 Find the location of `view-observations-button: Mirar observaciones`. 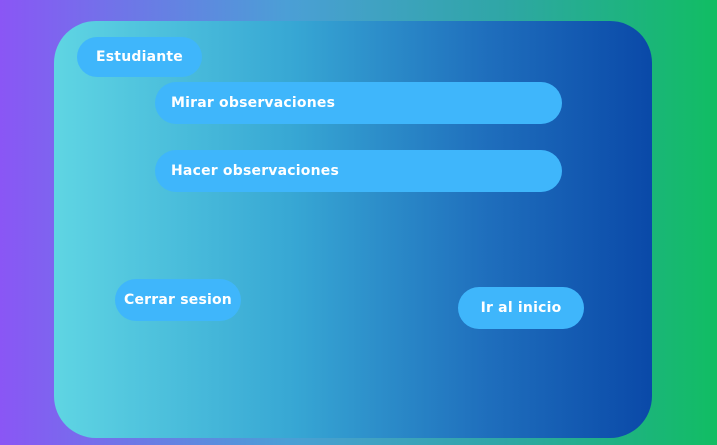

view-observations-button: Mirar observaciones is located at coordinates (358, 103).